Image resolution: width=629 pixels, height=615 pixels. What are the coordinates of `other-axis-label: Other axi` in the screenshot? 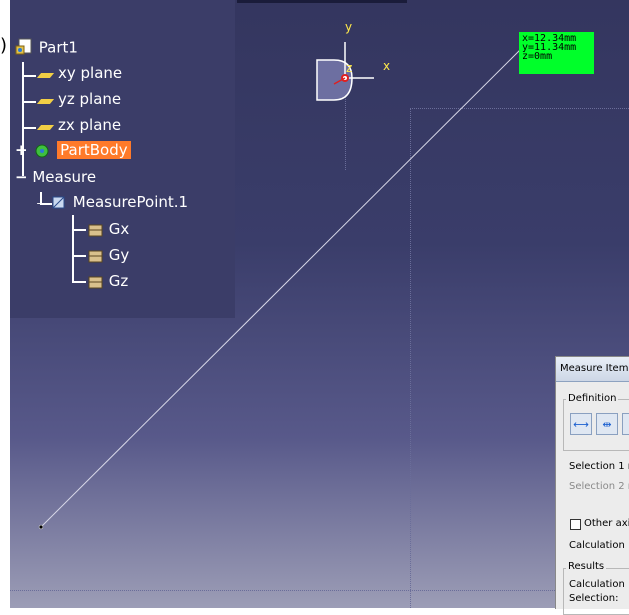 It's located at (606, 523).